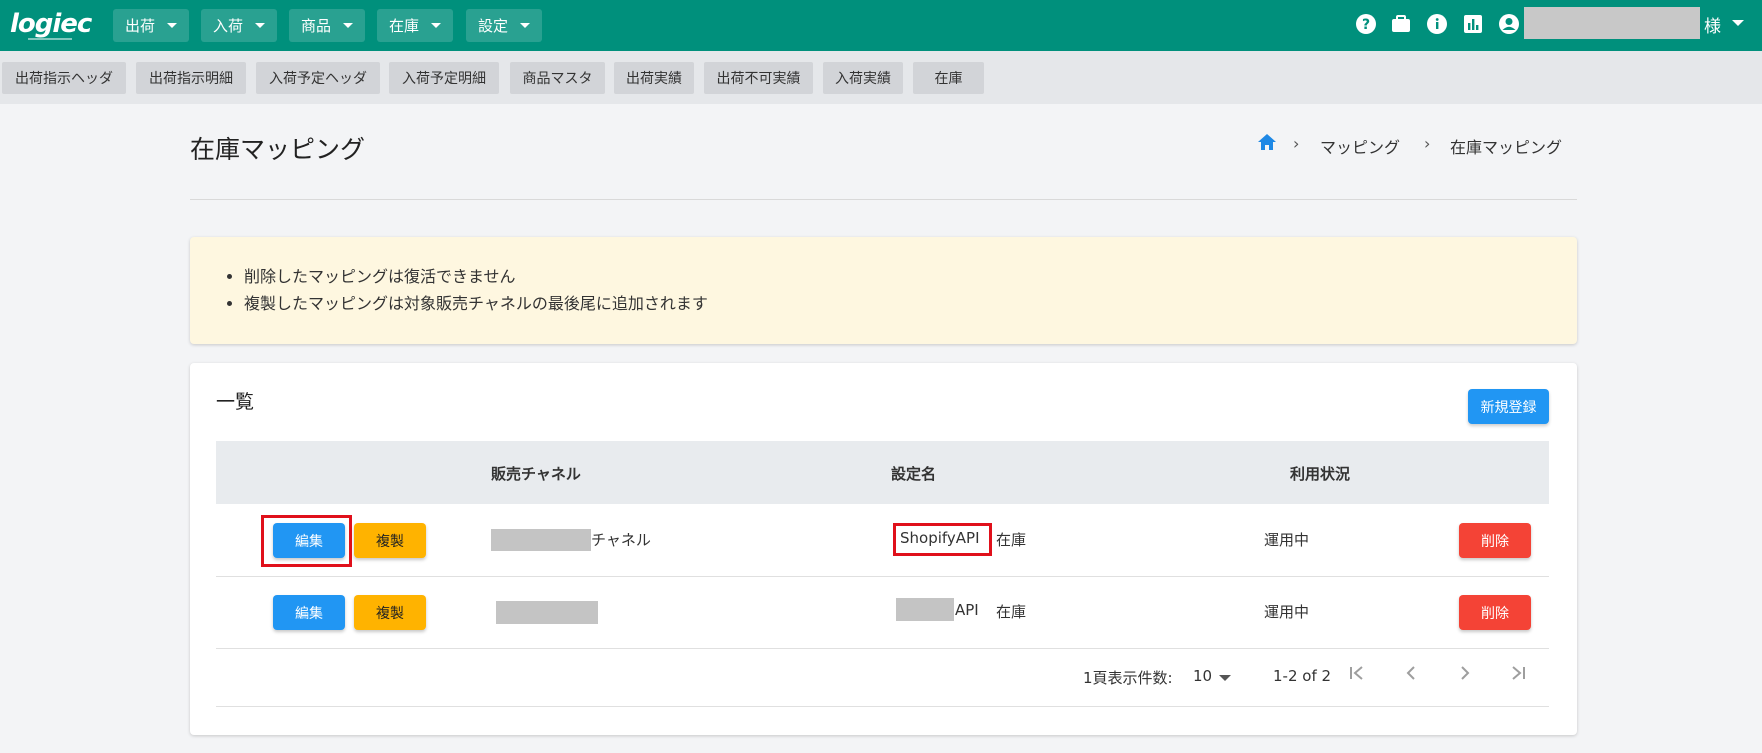  Describe the element at coordinates (318, 78) in the screenshot. I see `tab-receiving-header: 入荷予定ヘッダ` at that location.